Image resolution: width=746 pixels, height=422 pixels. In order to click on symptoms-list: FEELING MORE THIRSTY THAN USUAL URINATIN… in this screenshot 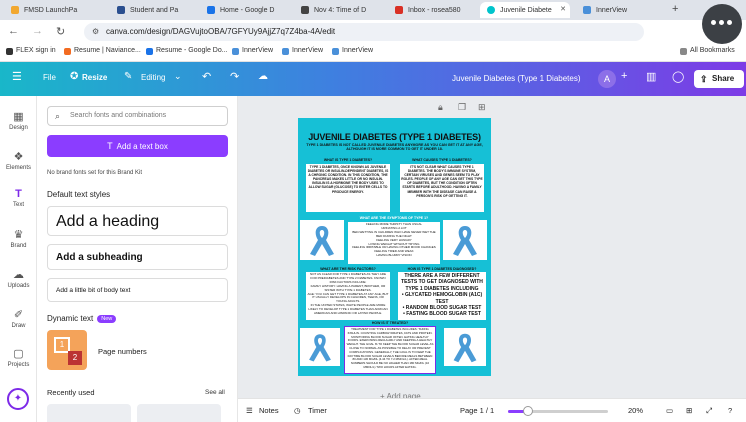, I will do `click(394, 243)`.